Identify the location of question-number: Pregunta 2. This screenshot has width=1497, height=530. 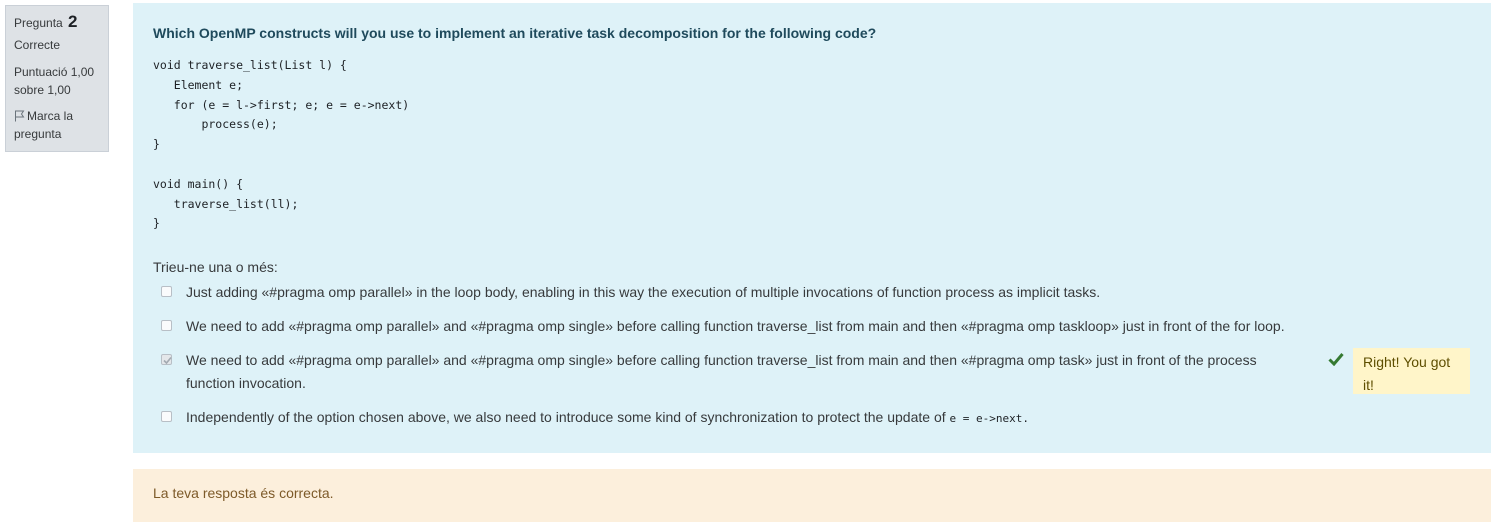
(57, 22).